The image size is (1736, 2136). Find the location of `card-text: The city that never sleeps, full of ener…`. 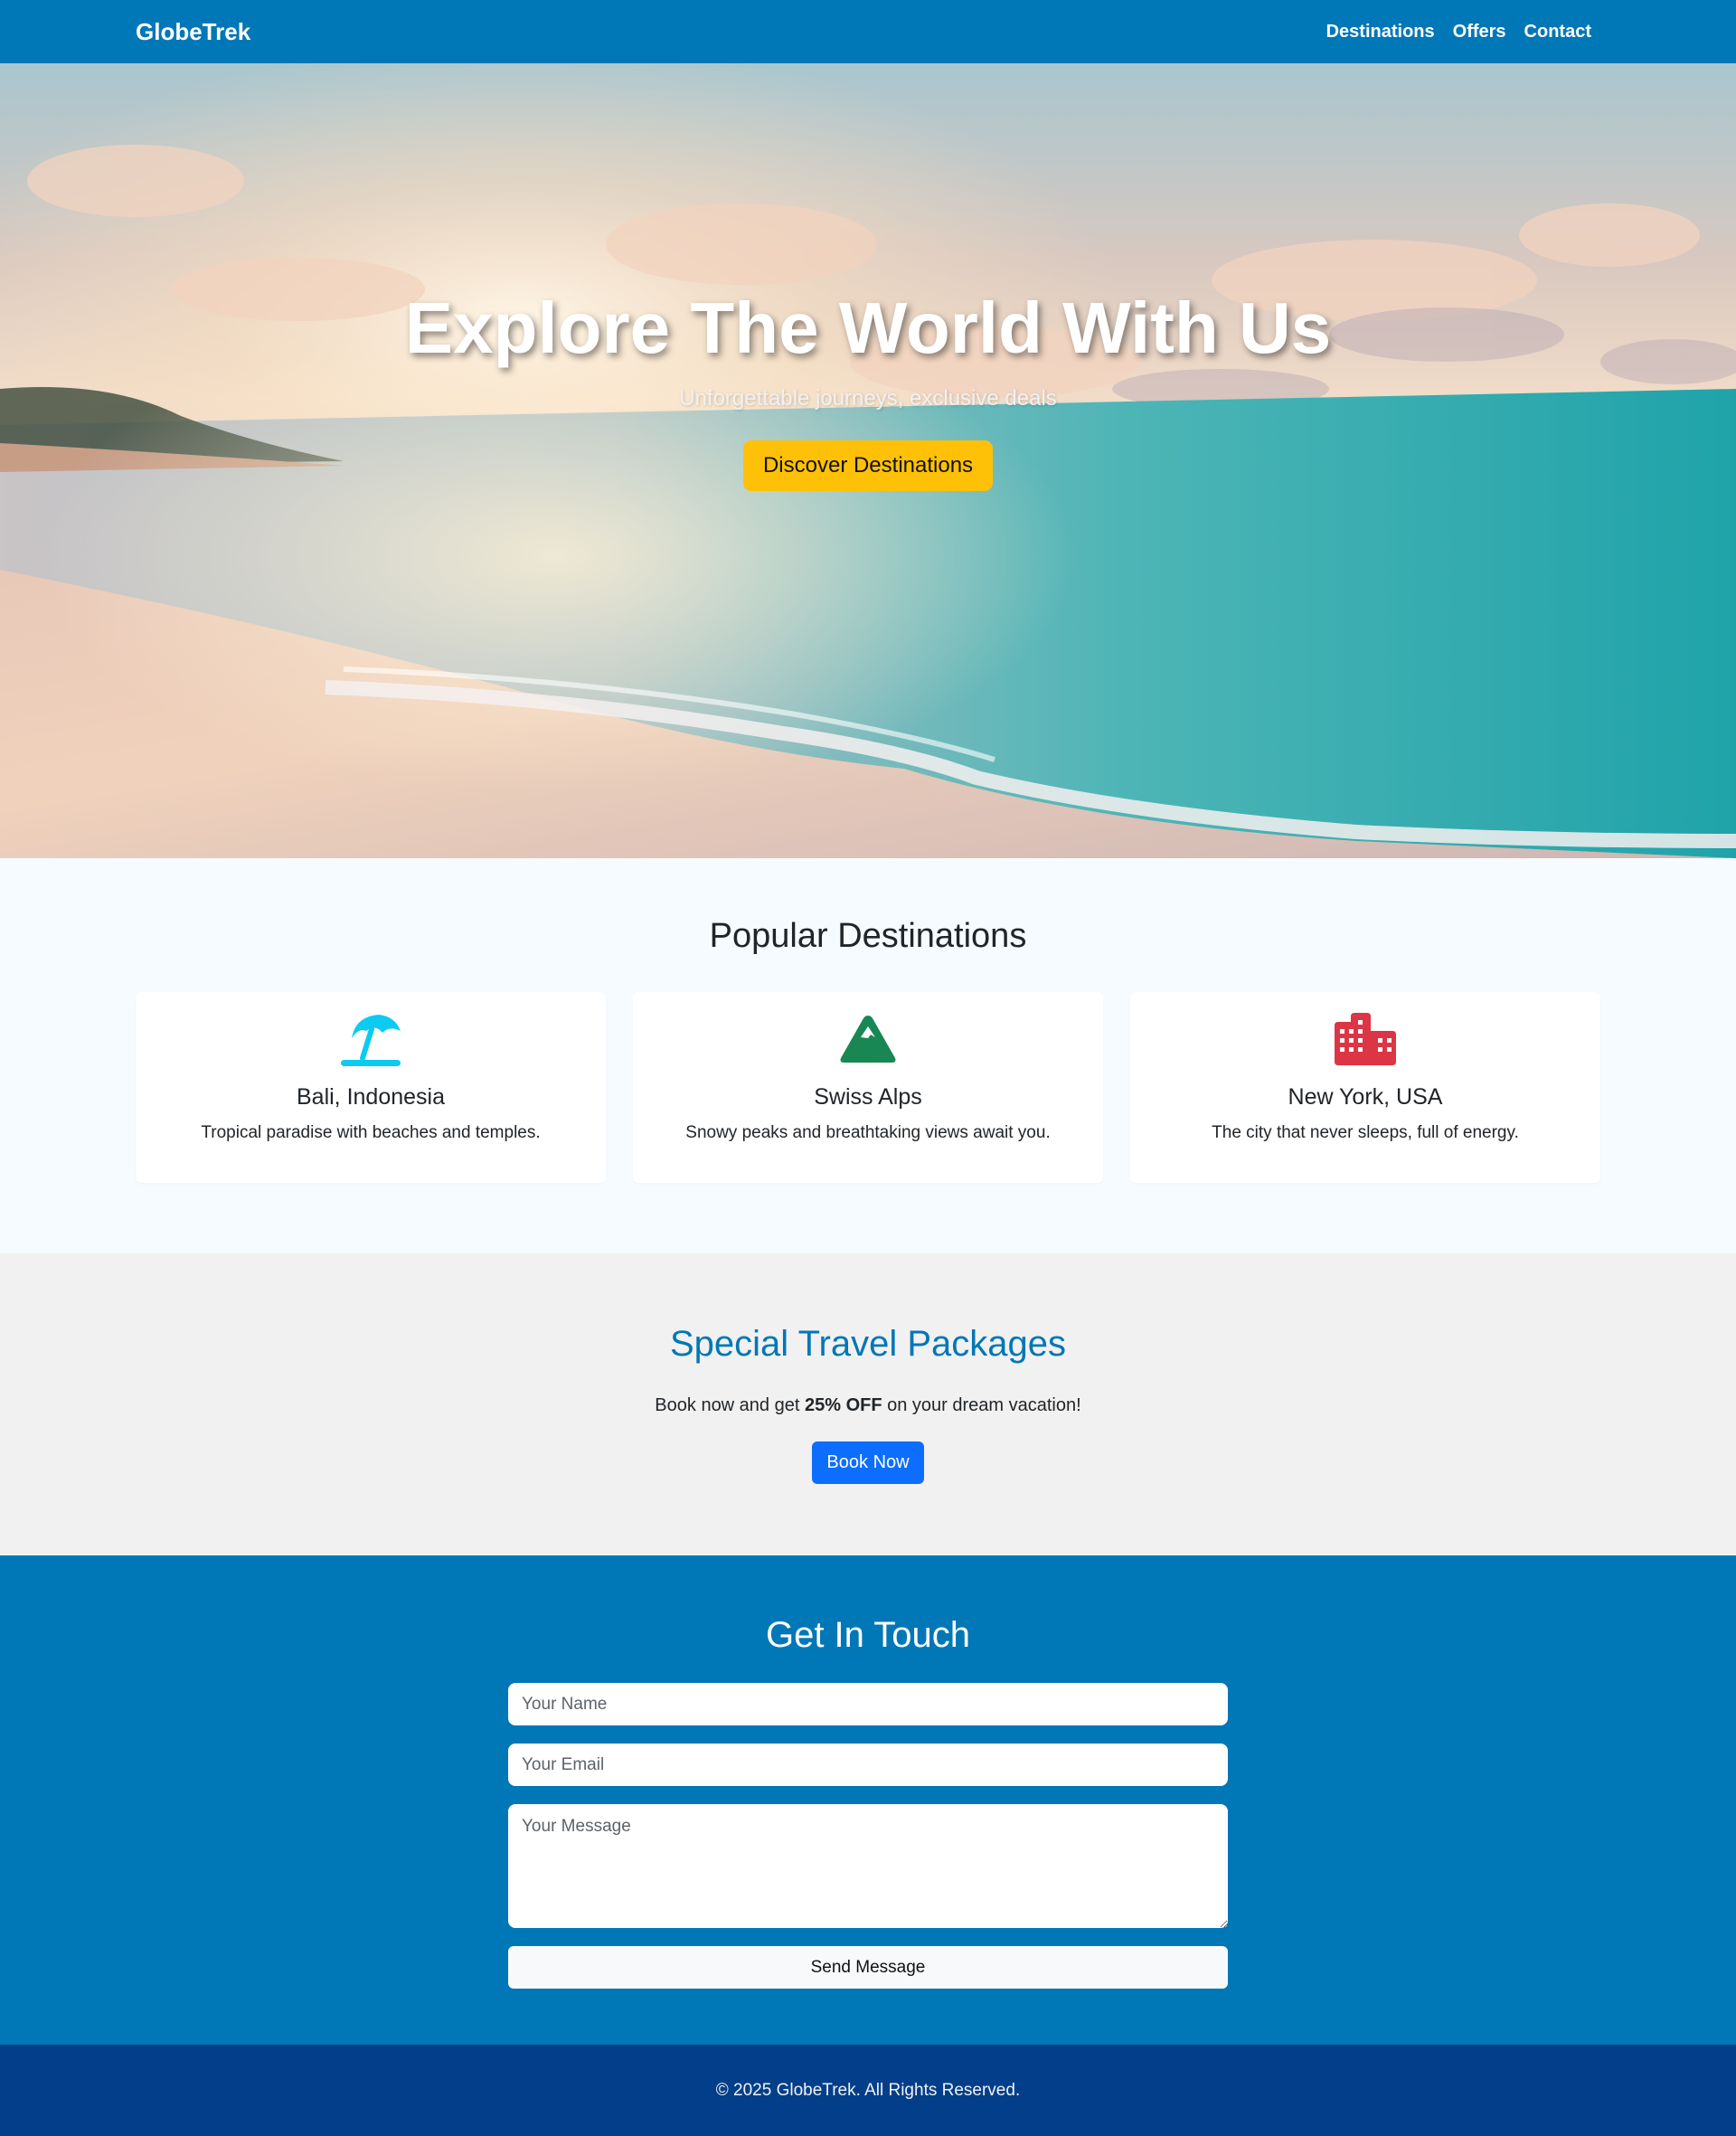

card-text: The city that never sleeps, full of ener… is located at coordinates (1365, 1132).